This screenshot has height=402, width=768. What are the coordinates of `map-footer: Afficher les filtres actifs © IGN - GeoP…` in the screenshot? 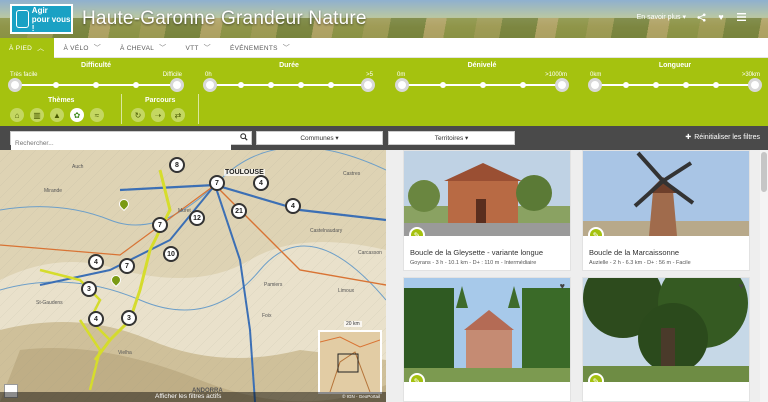 It's located at (193, 397).